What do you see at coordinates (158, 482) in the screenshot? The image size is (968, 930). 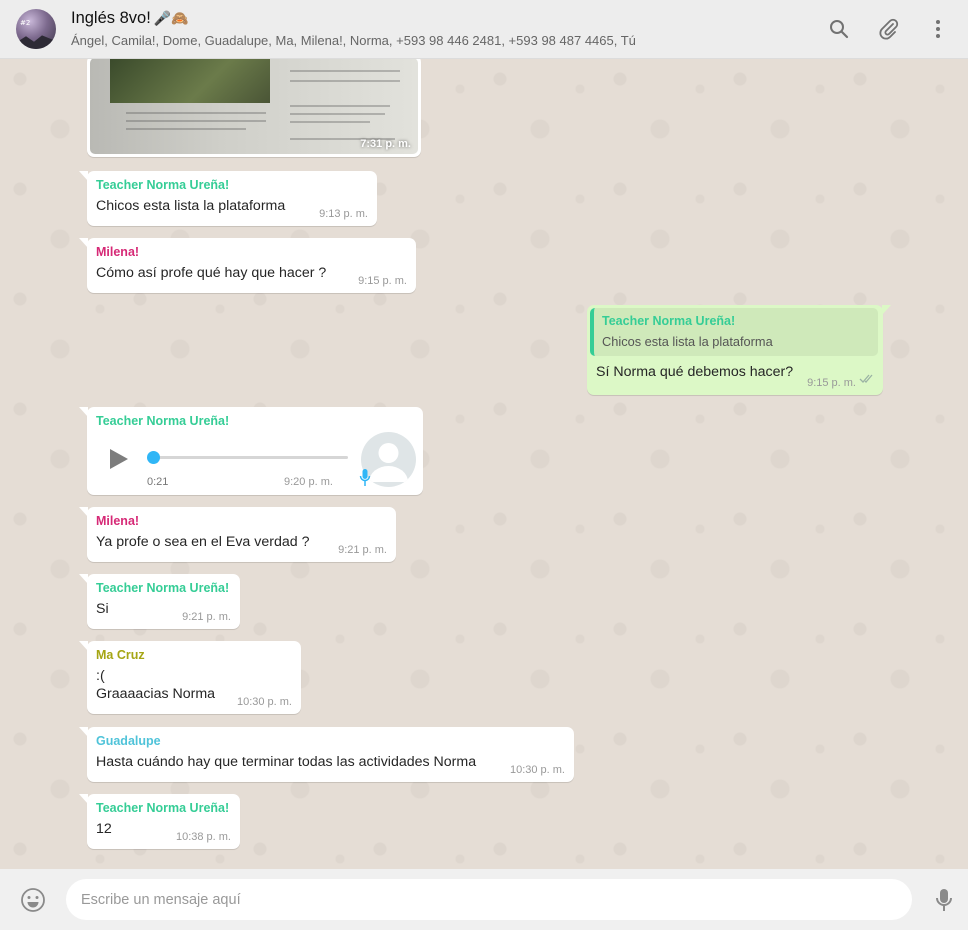 I see `audio-duration: 0:21` at bounding box center [158, 482].